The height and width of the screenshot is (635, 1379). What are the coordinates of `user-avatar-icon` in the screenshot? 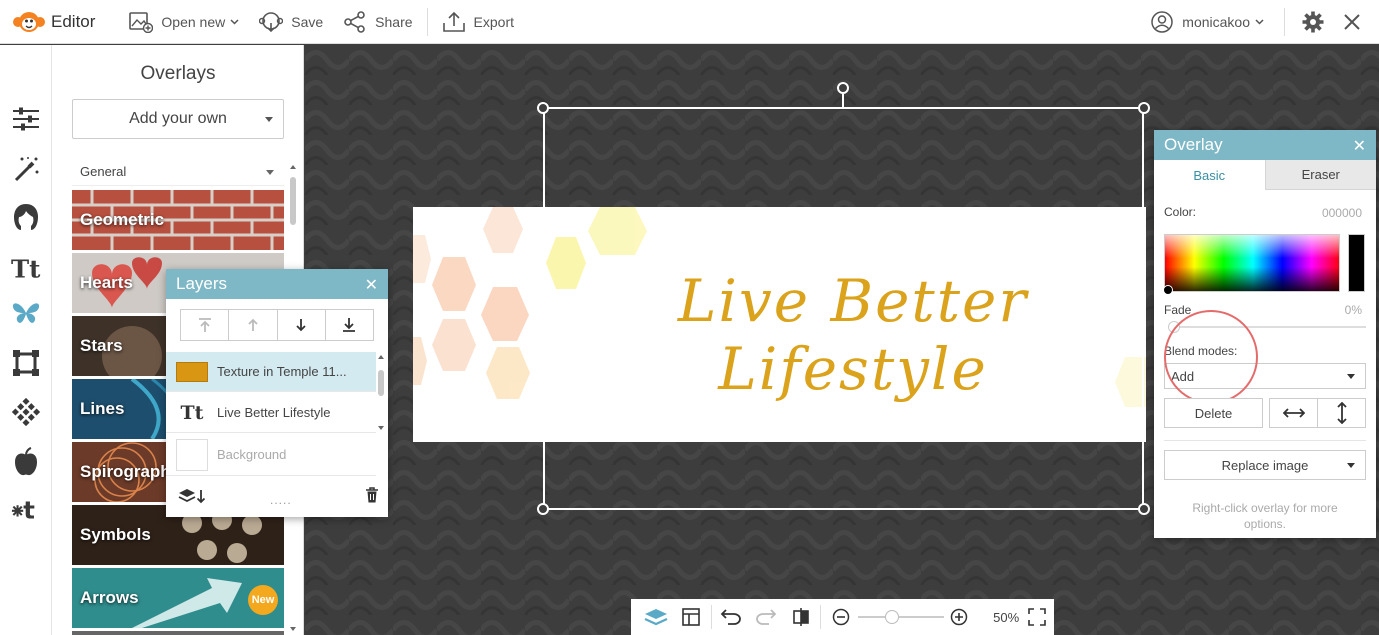 It's located at (1166, 22).